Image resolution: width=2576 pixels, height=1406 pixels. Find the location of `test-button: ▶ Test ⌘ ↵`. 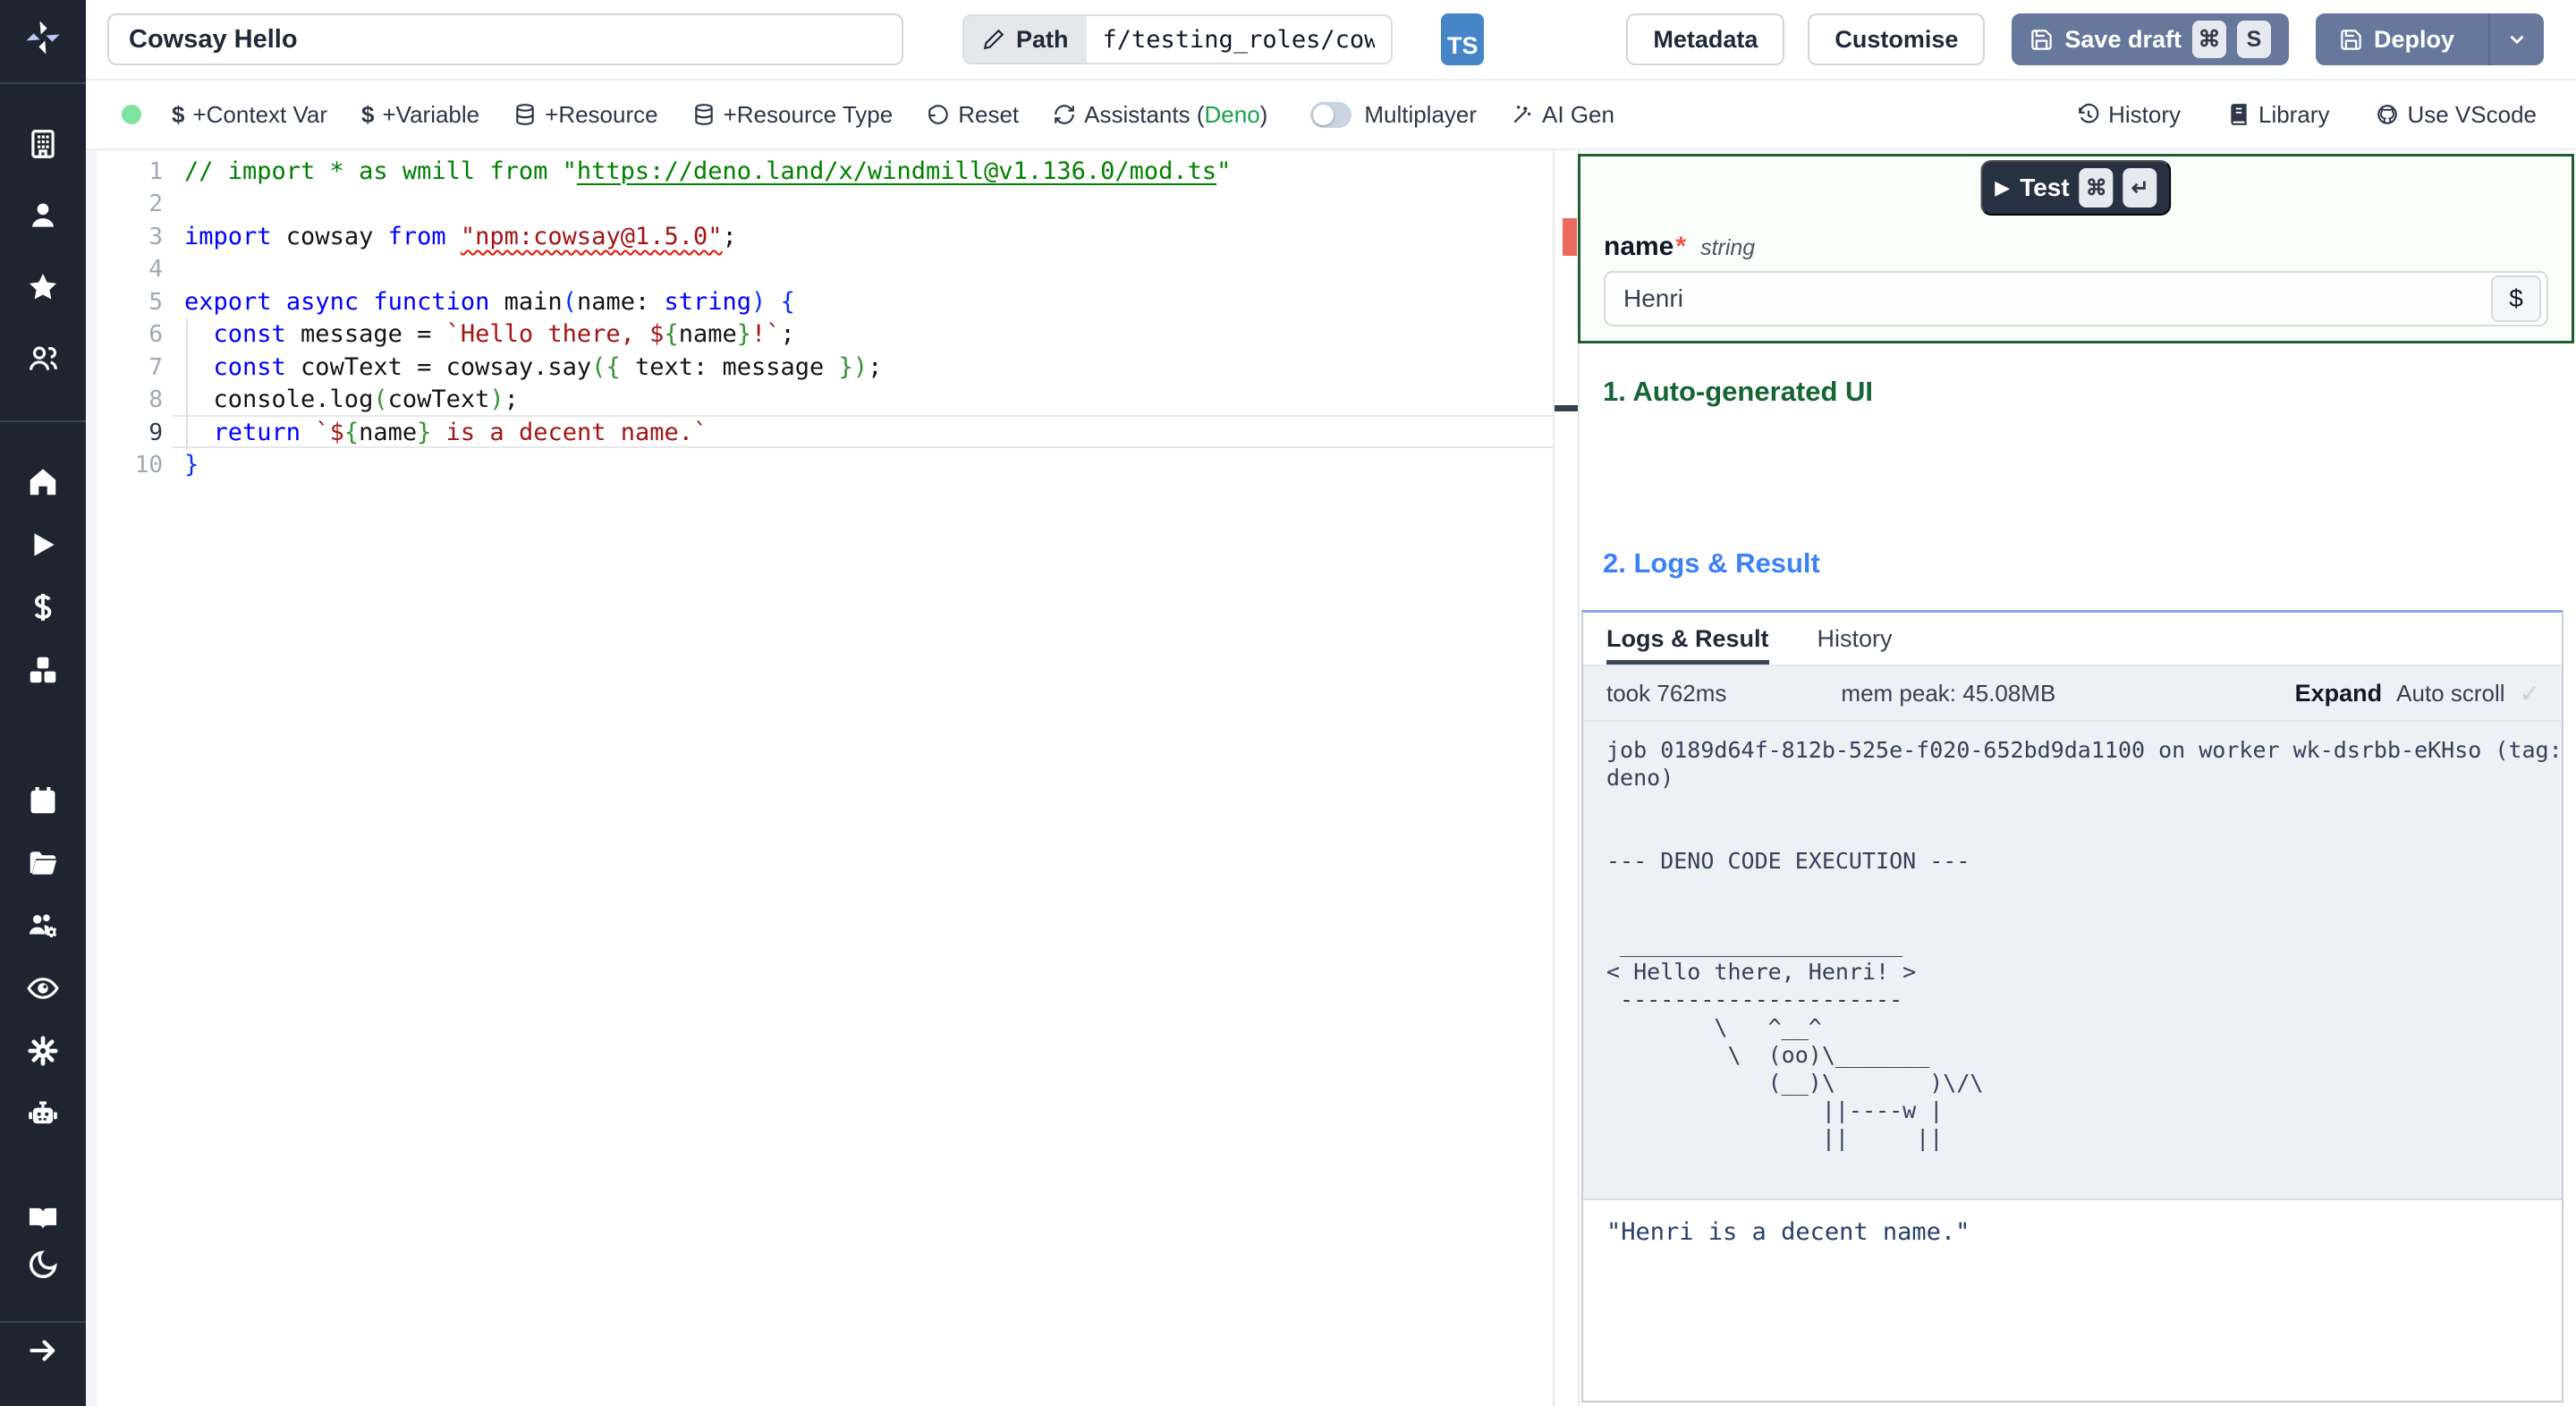

test-button: ▶ Test ⌘ ↵ is located at coordinates (2076, 188).